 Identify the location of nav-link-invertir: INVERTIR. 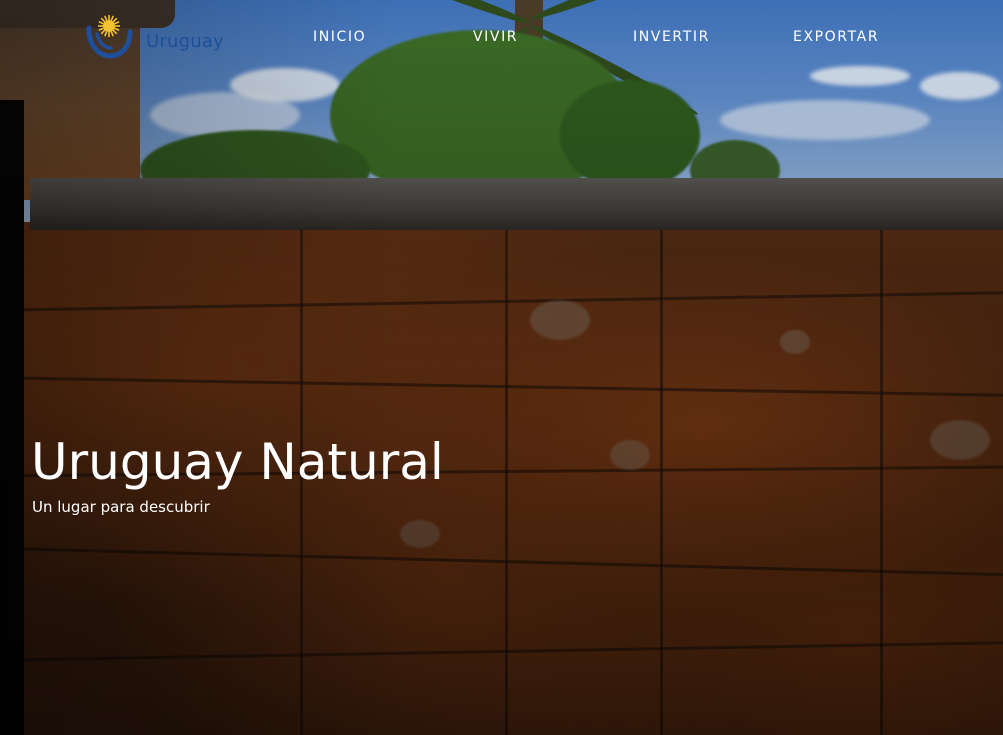
(671, 37).